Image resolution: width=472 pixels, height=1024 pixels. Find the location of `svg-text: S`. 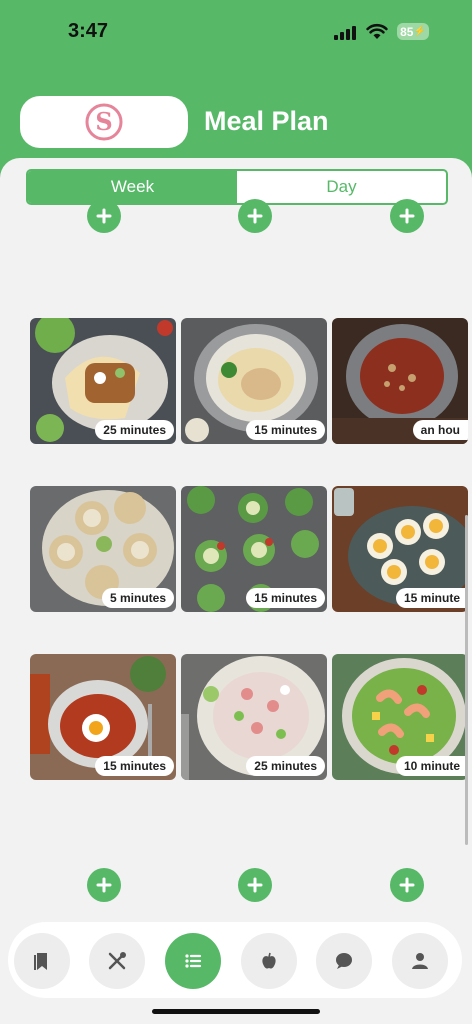

svg-text: S is located at coordinates (103, 121).